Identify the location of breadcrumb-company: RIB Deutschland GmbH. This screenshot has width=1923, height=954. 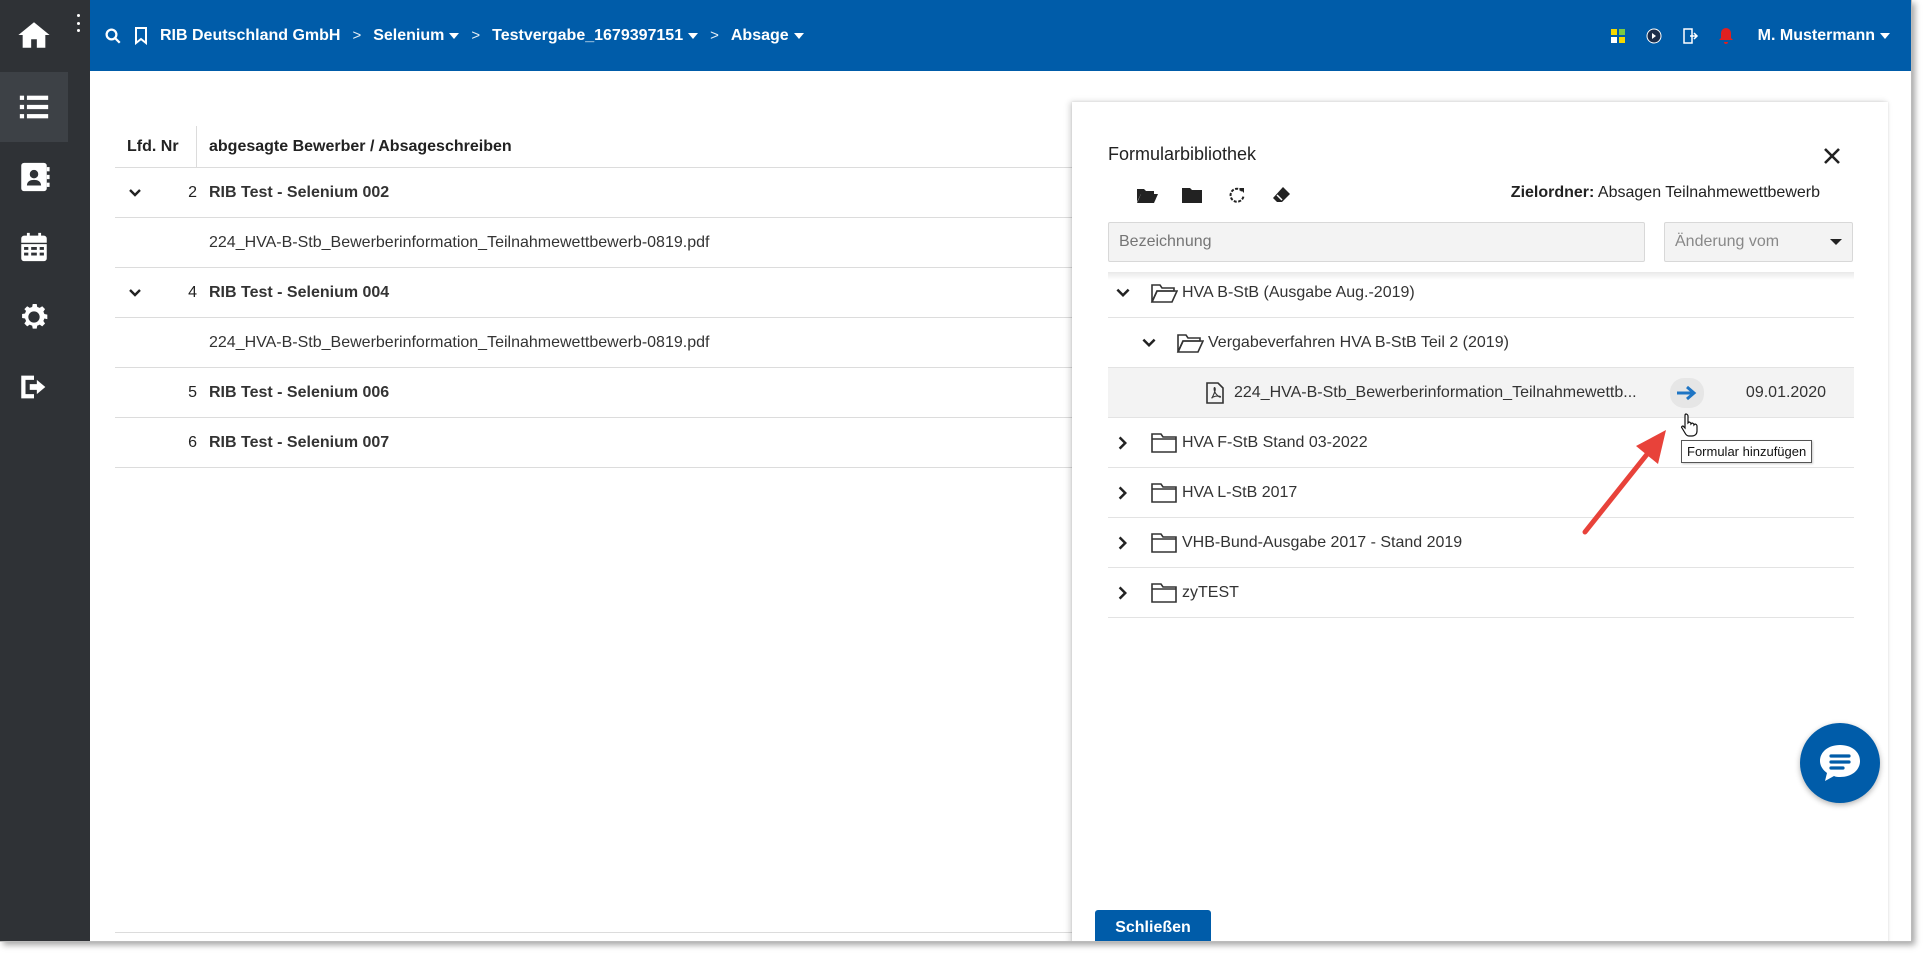
(250, 36).